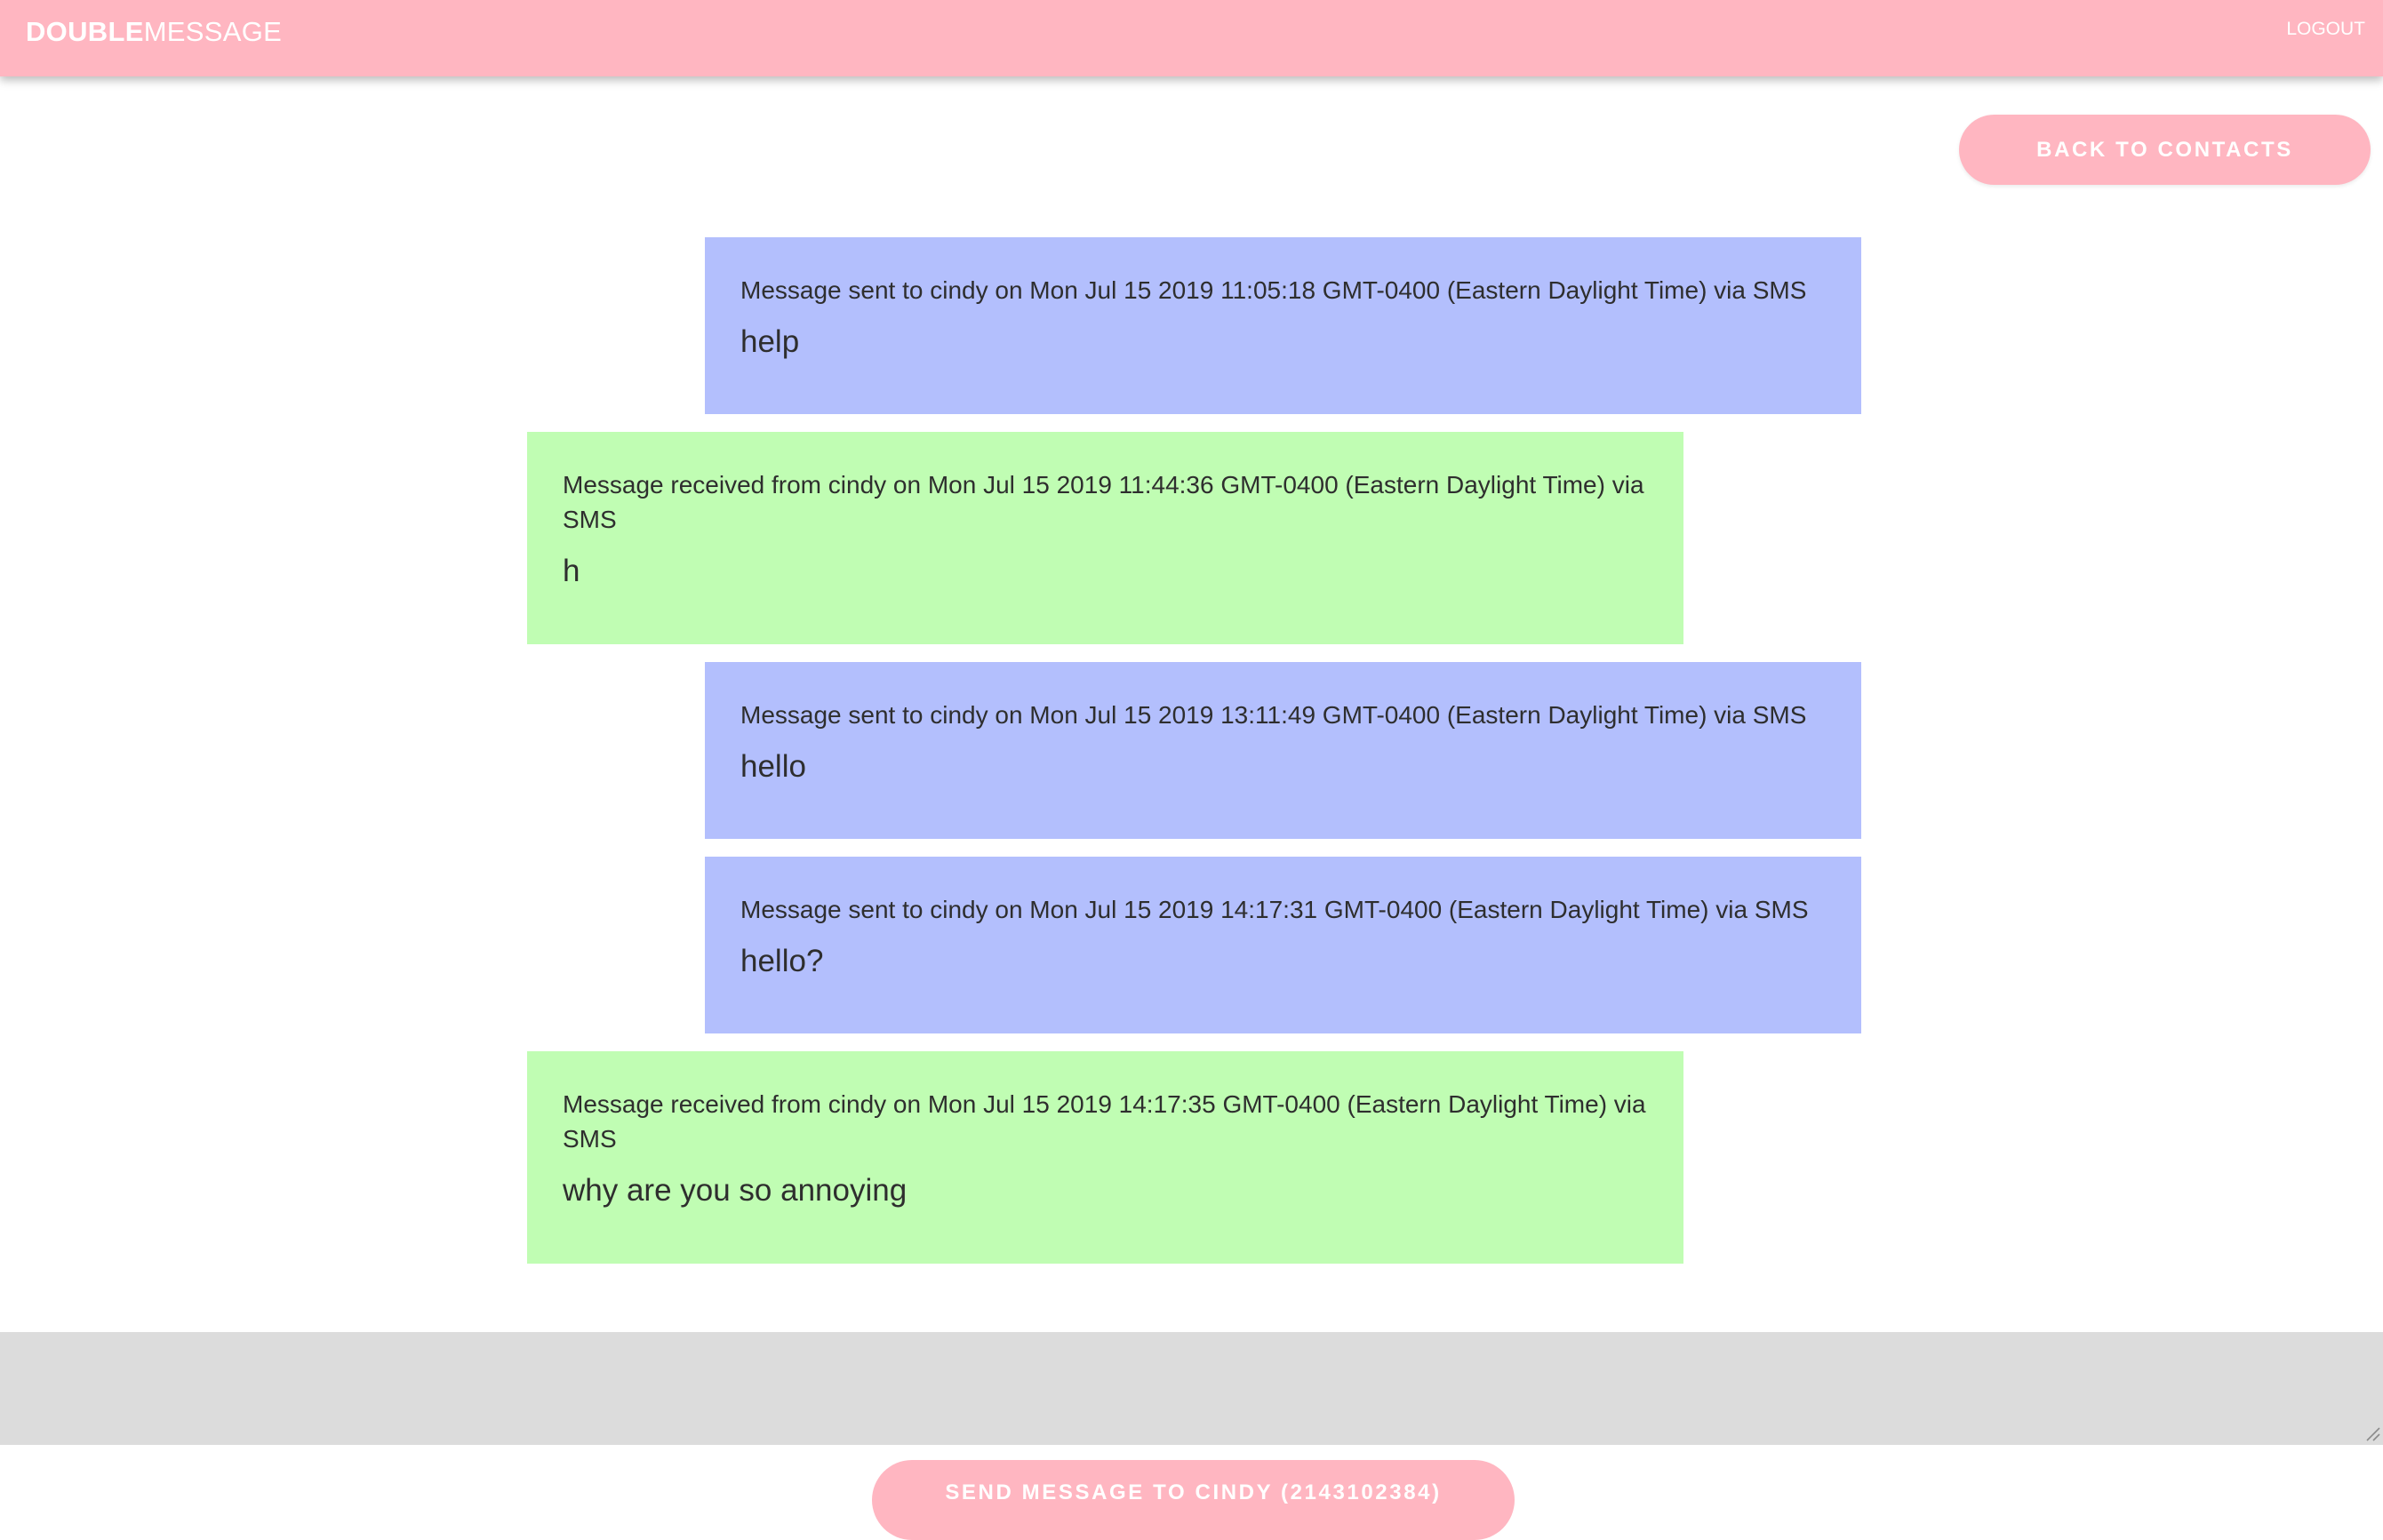 Image resolution: width=2383 pixels, height=1540 pixels. I want to click on brand-logo-light: MESSAGE, so click(213, 31).